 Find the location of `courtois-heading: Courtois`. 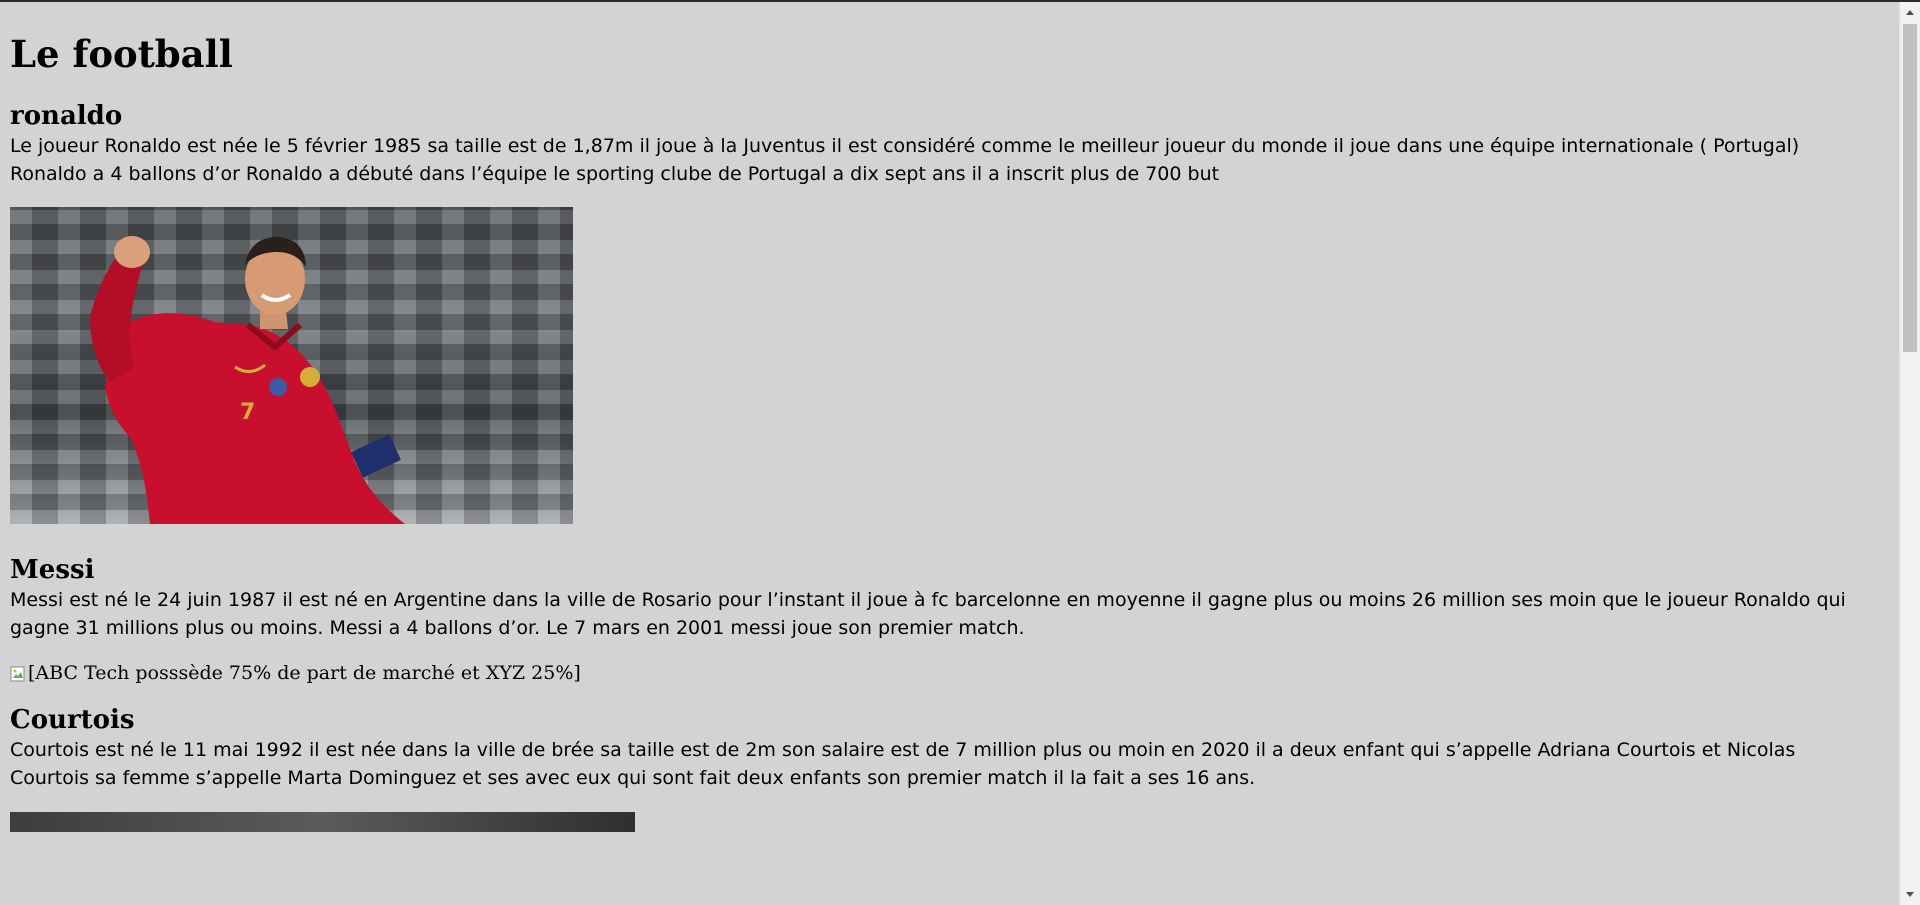

courtois-heading: Courtois is located at coordinates (72, 720).